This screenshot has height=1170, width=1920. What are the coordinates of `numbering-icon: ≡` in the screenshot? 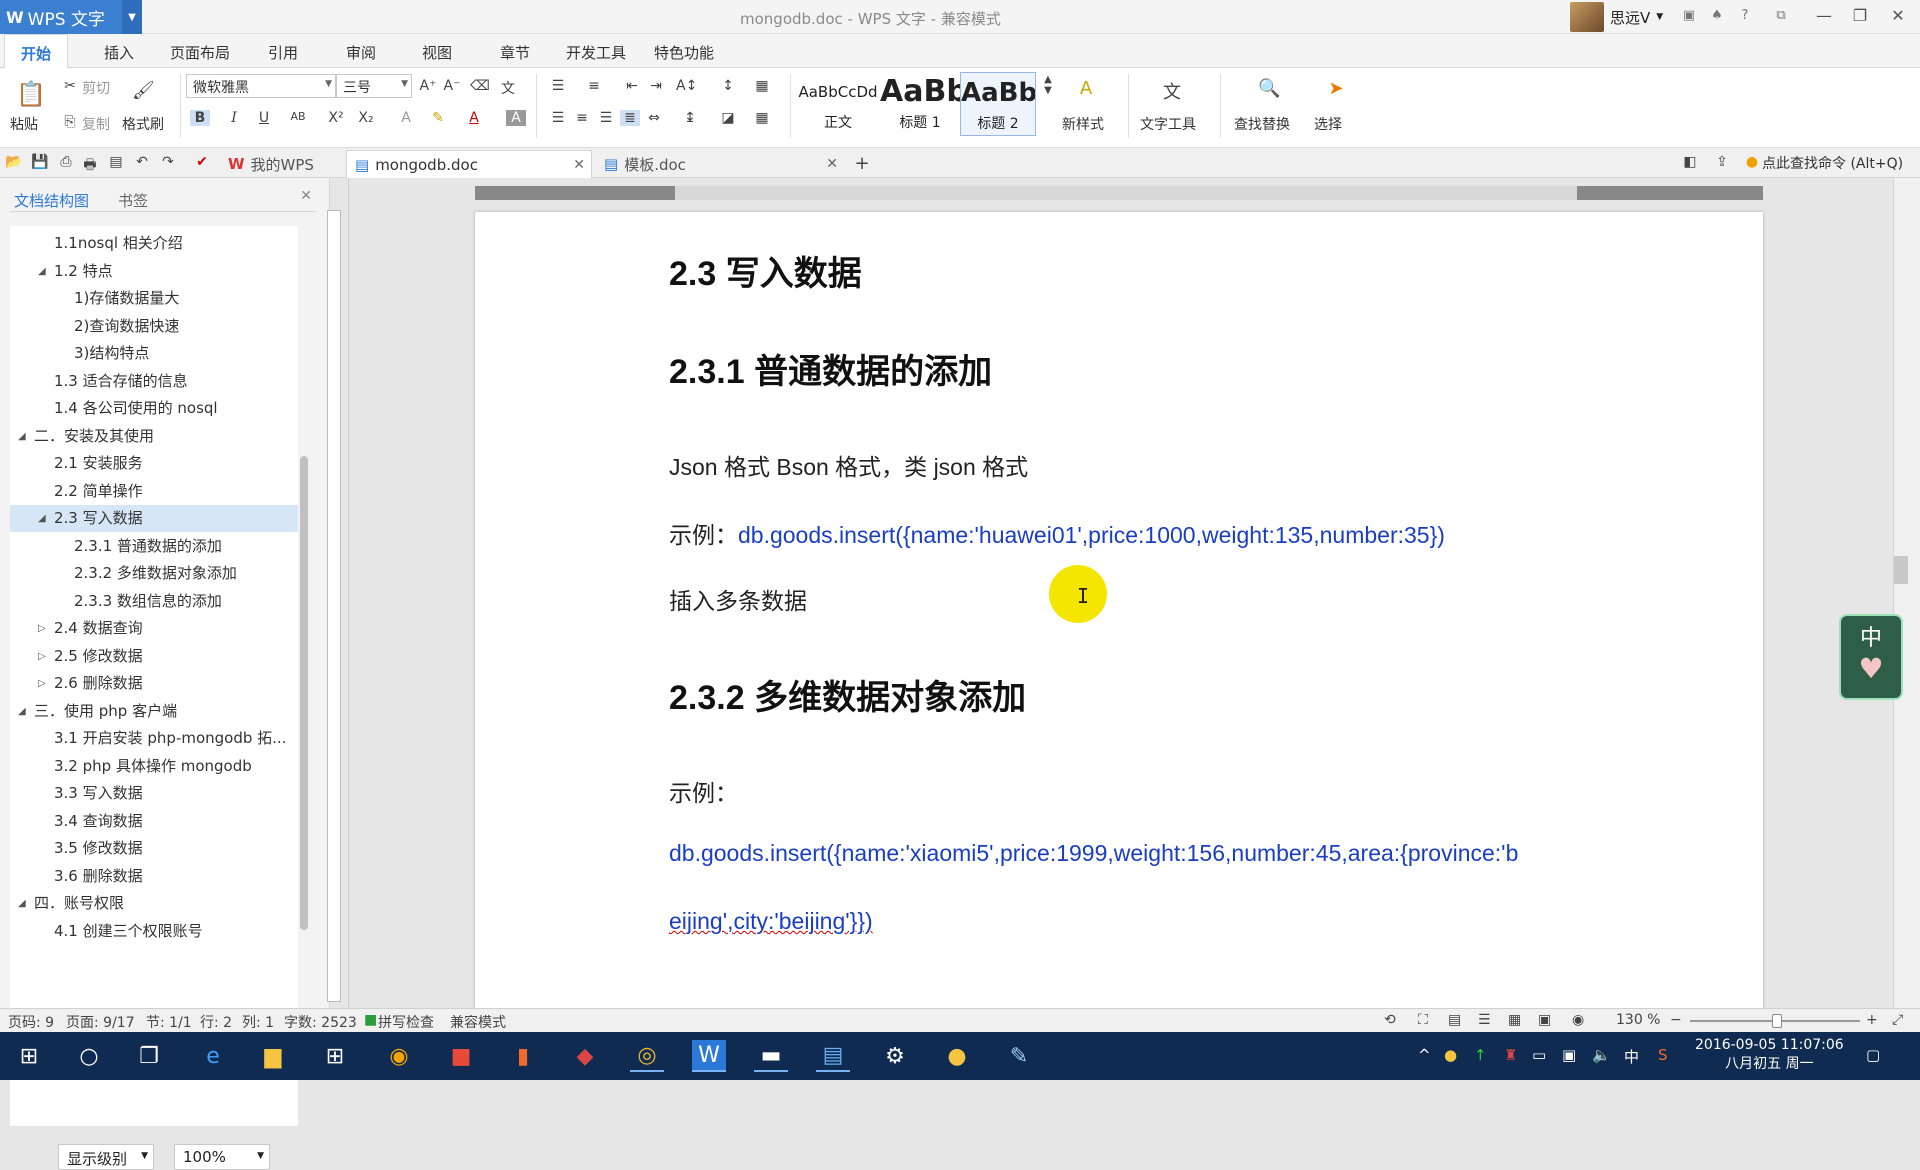 It's located at (594, 86).